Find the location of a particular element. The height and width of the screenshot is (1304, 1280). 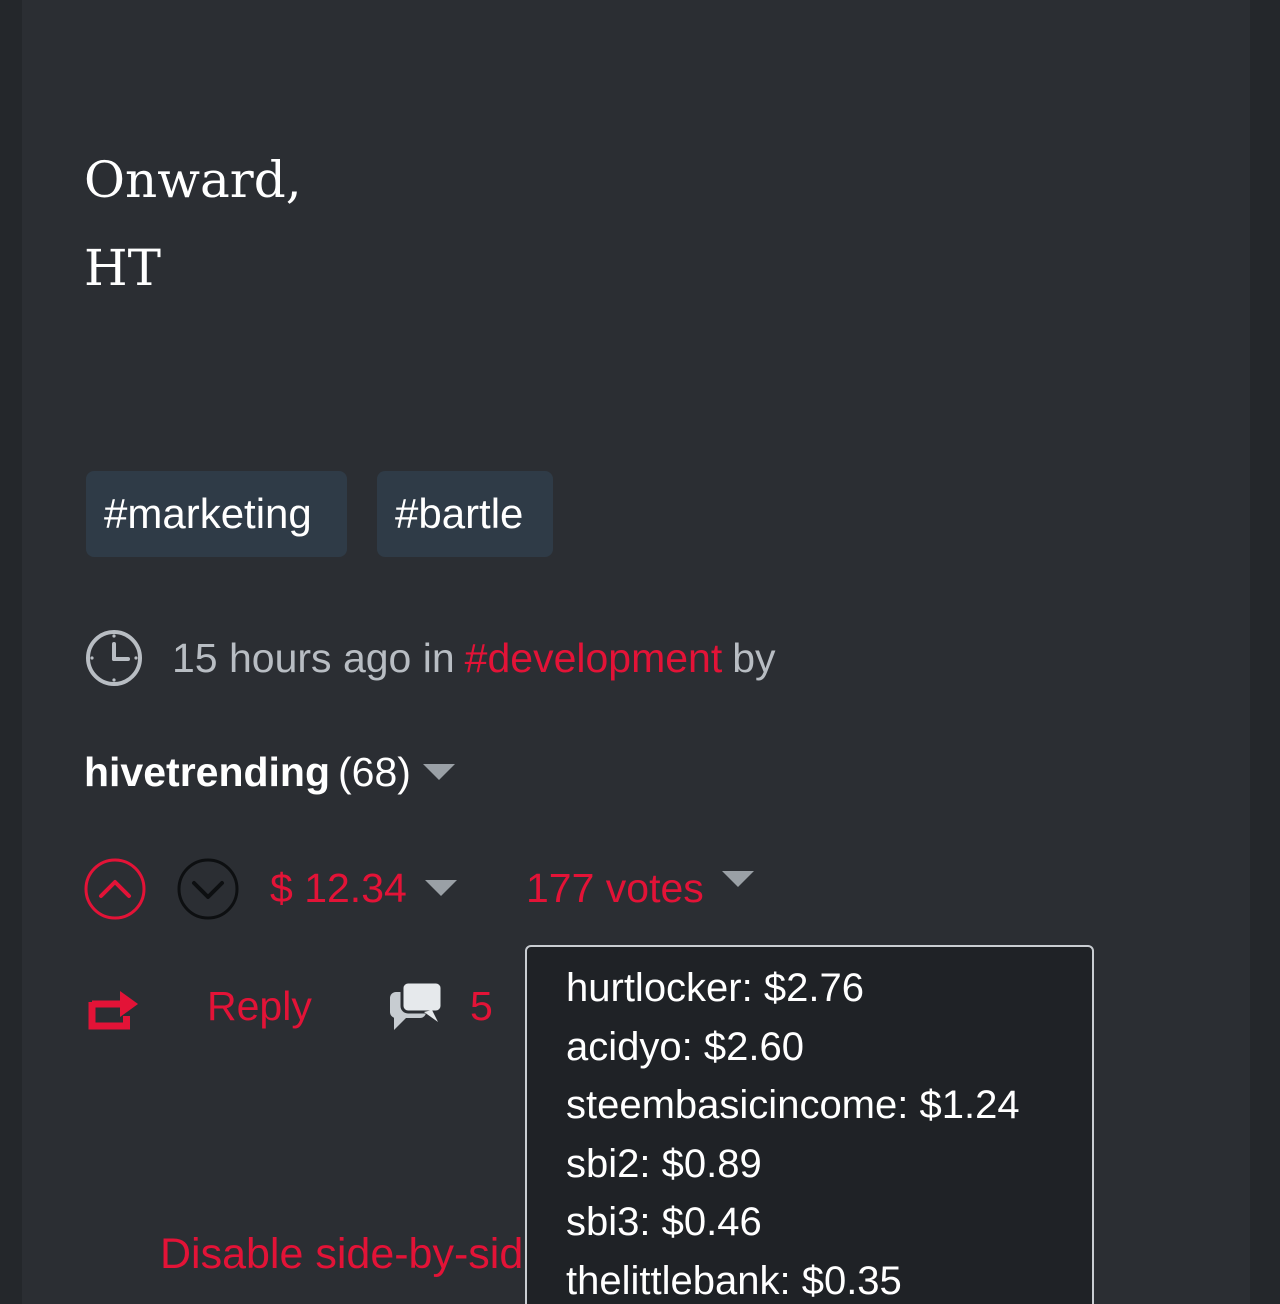

reblog-icon is located at coordinates (114, 1008).